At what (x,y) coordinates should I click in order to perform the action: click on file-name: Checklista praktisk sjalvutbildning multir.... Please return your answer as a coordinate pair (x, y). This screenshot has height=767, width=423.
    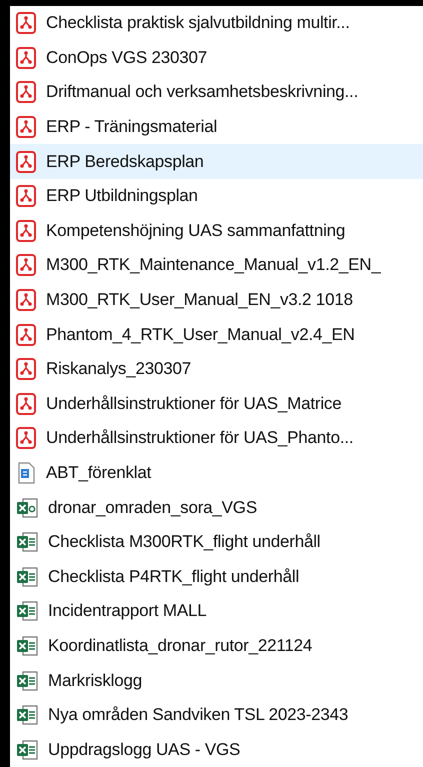
    Looking at the image, I should click on (198, 23).